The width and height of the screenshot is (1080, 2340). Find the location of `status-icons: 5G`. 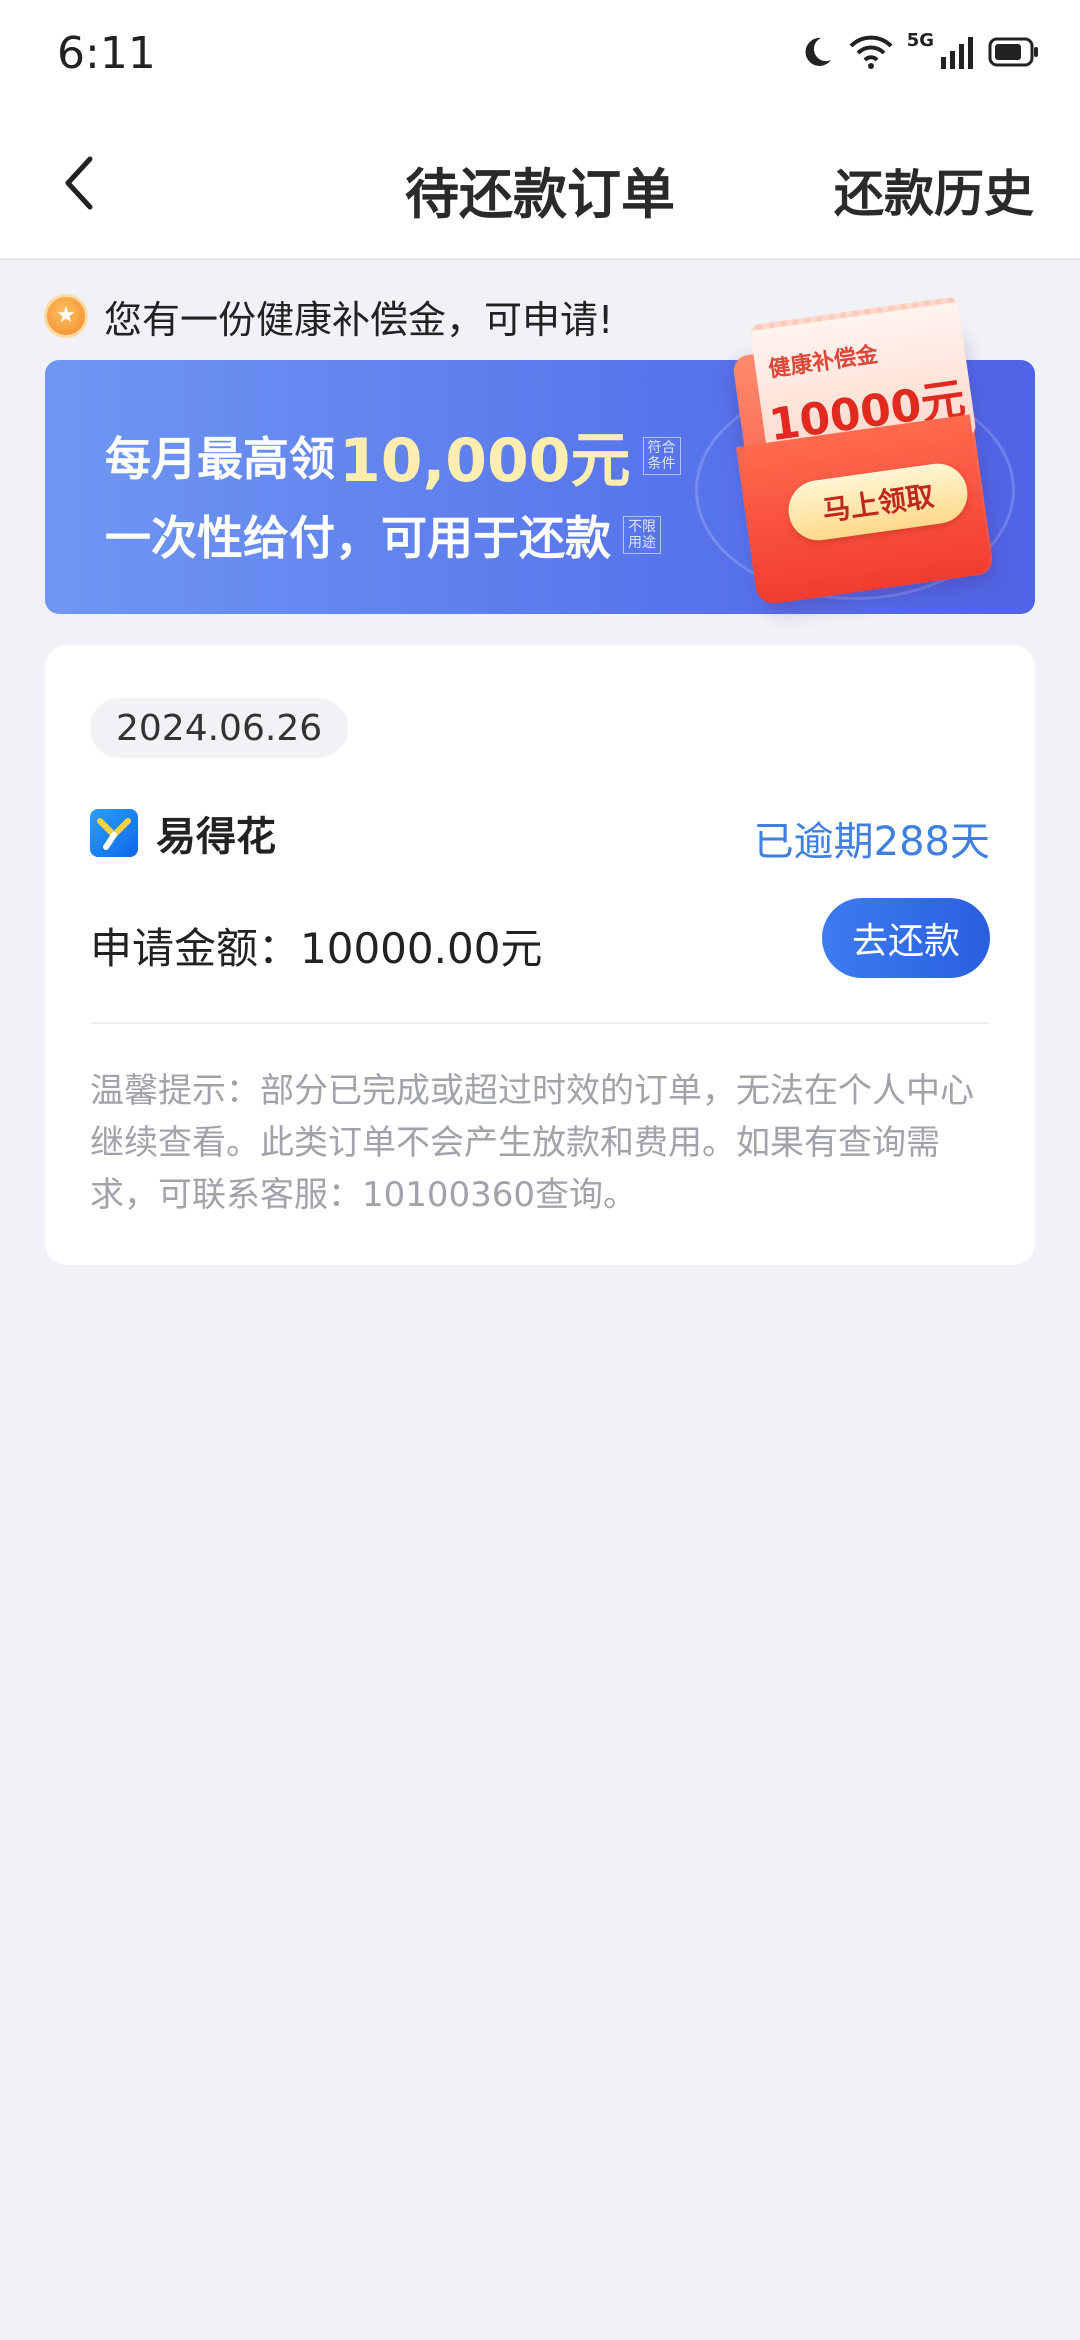

status-icons: 5G is located at coordinates (919, 52).